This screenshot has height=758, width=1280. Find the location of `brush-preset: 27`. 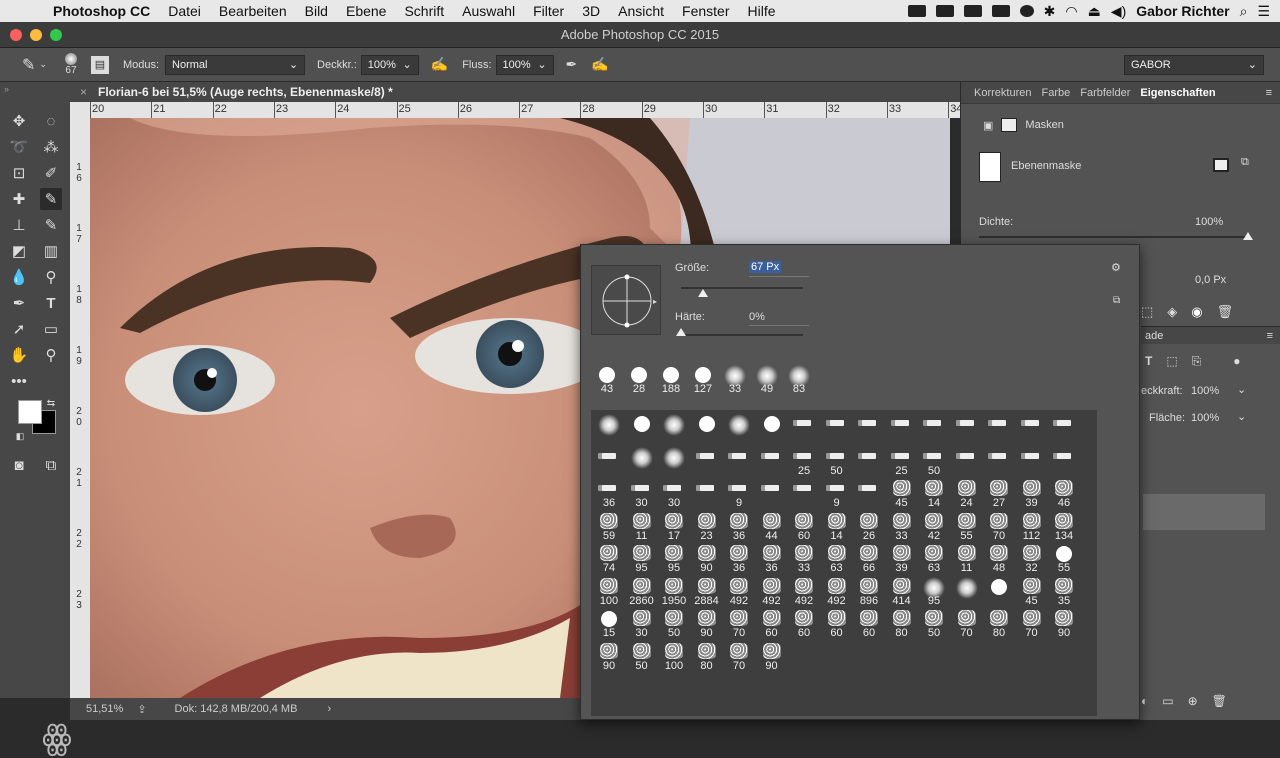

brush-preset: 27 is located at coordinates (999, 493).